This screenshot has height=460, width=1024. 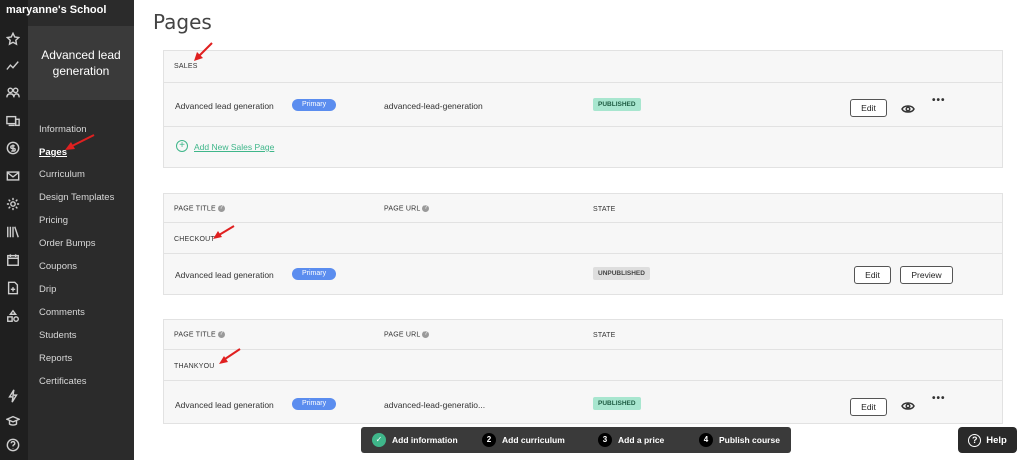 I want to click on question-icon: ?, so click(x=975, y=440).